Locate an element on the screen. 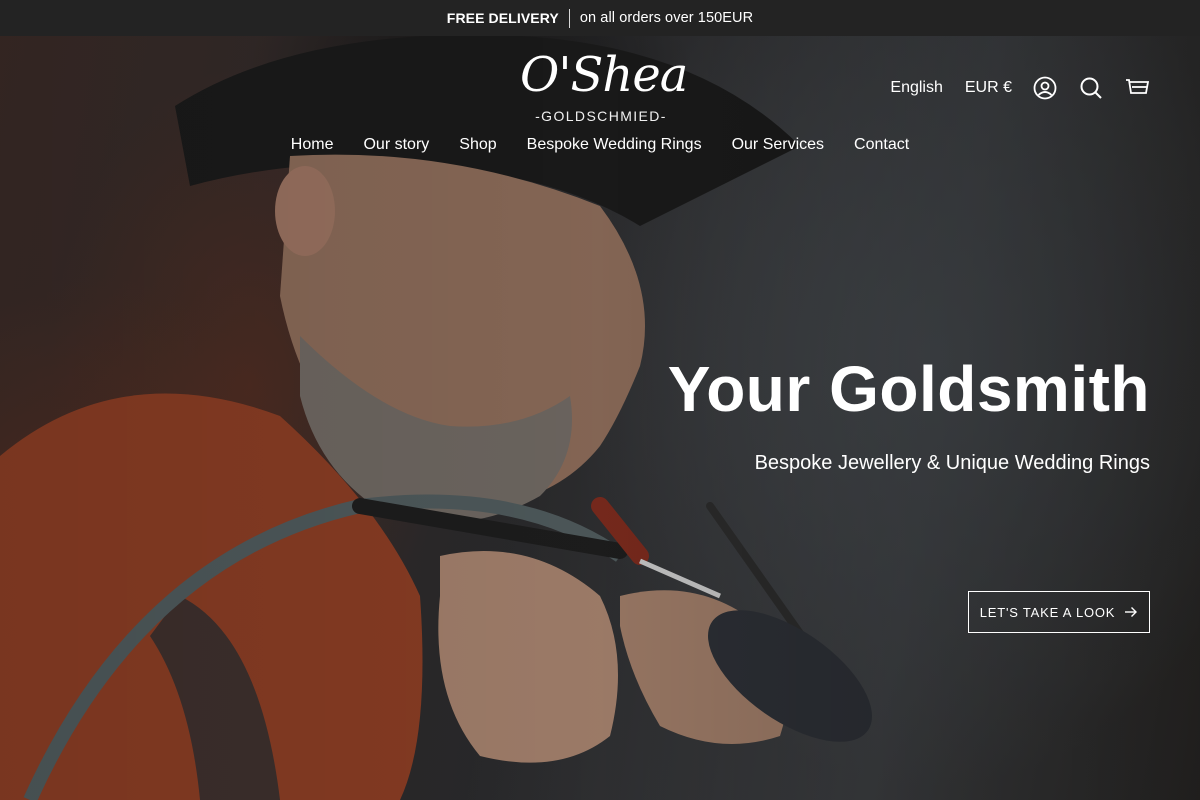 This screenshot has width=1200, height=800. nav-item-our-story: Our story is located at coordinates (396, 145).